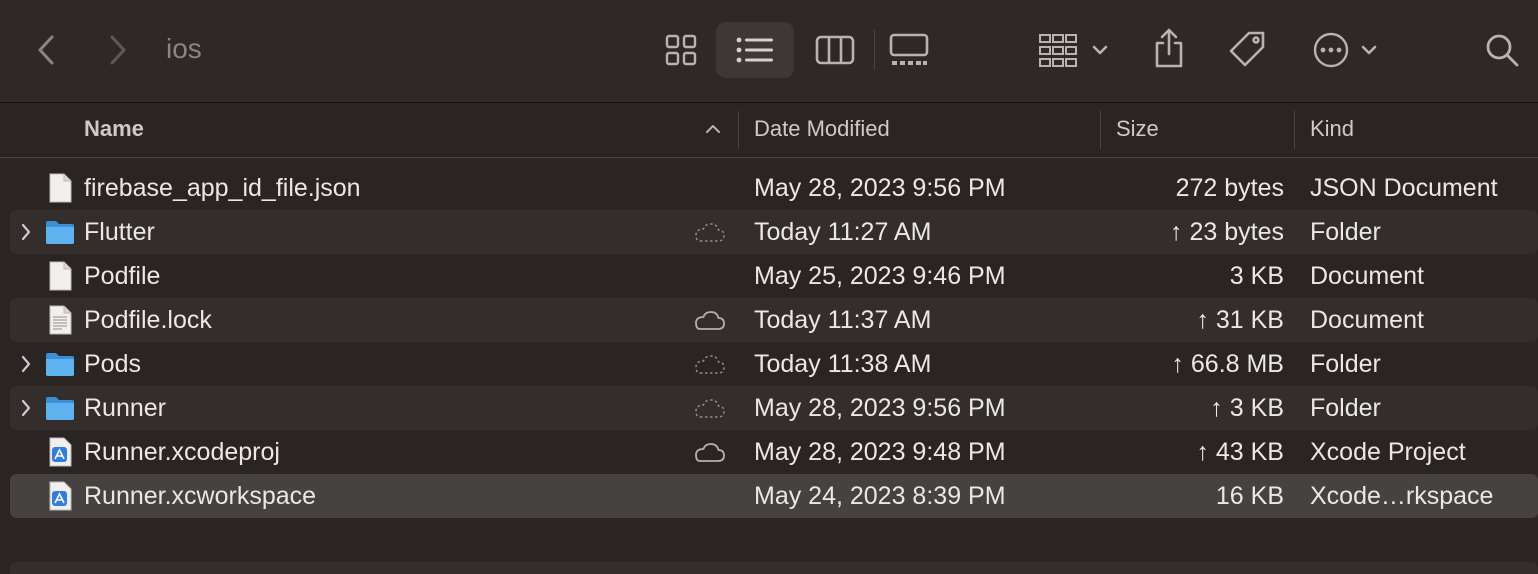 This screenshot has width=1538, height=574. I want to click on file-row: Runner May 28, 2023 9:56 PM ↑ 3 KB Folder, so click(774, 408).